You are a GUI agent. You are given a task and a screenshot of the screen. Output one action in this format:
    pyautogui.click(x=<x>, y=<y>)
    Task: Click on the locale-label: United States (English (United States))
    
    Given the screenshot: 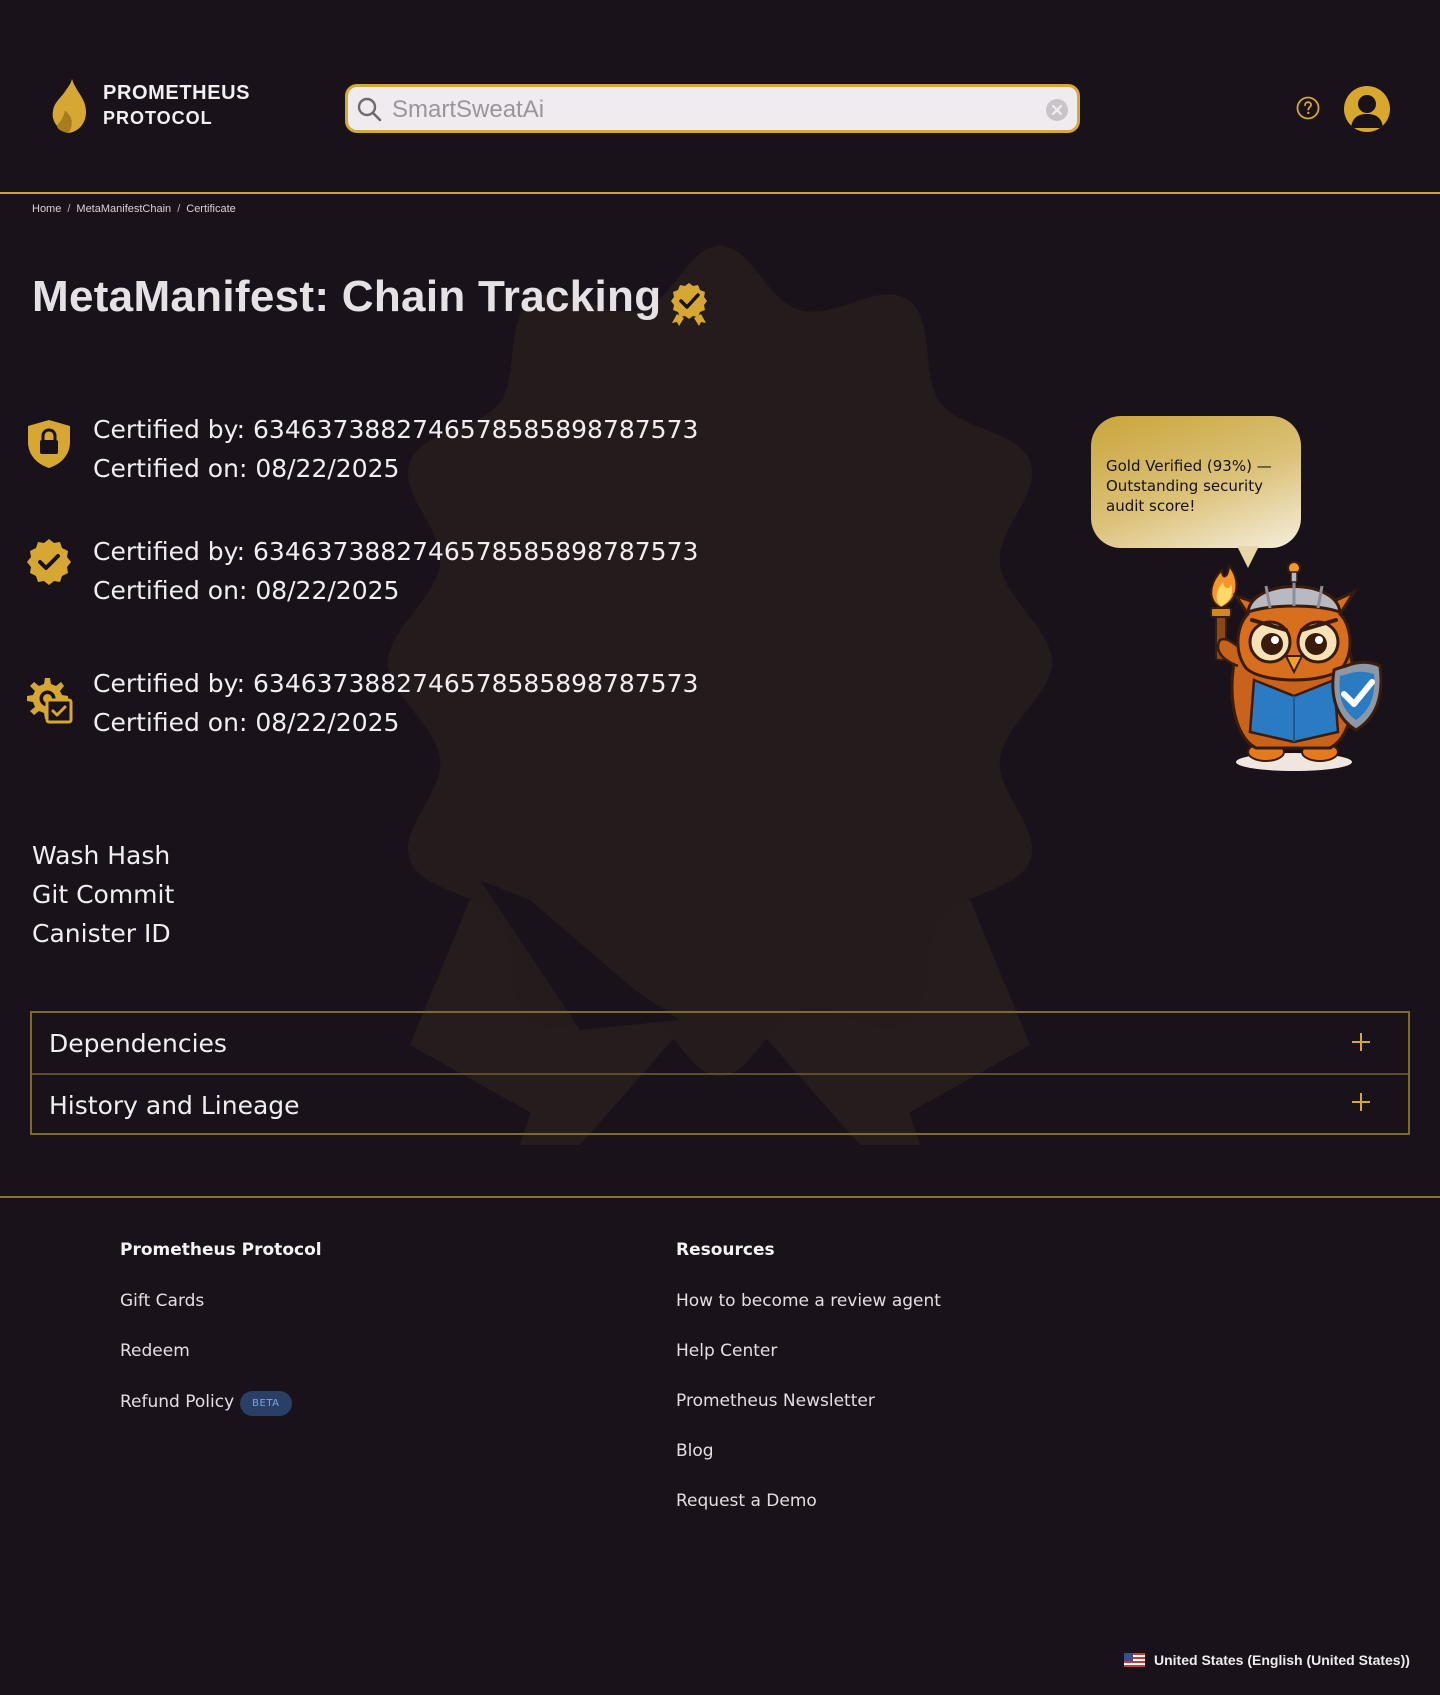 What is the action you would take?
    pyautogui.click(x=1282, y=1660)
    